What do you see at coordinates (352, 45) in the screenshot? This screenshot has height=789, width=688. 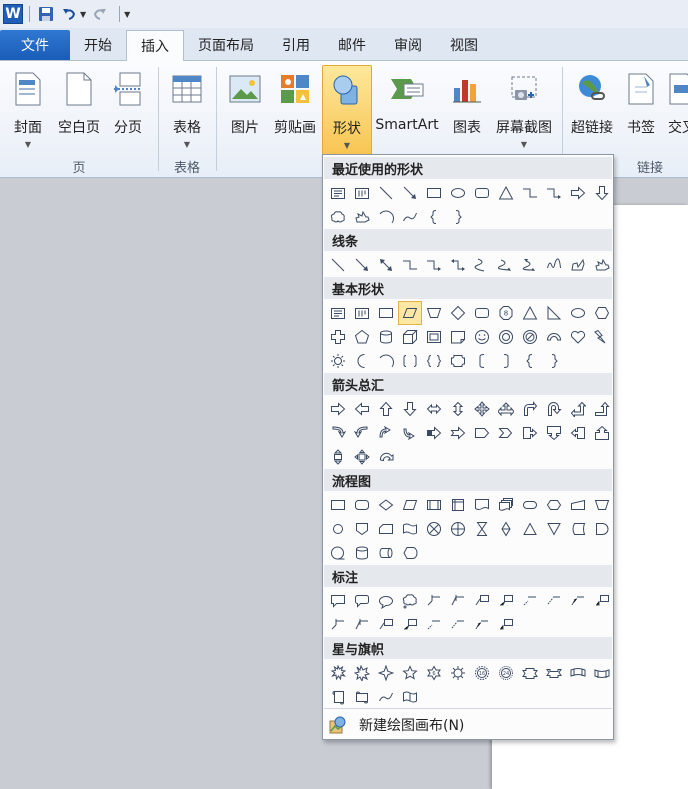 I see `tab-mailings: 邮件` at bounding box center [352, 45].